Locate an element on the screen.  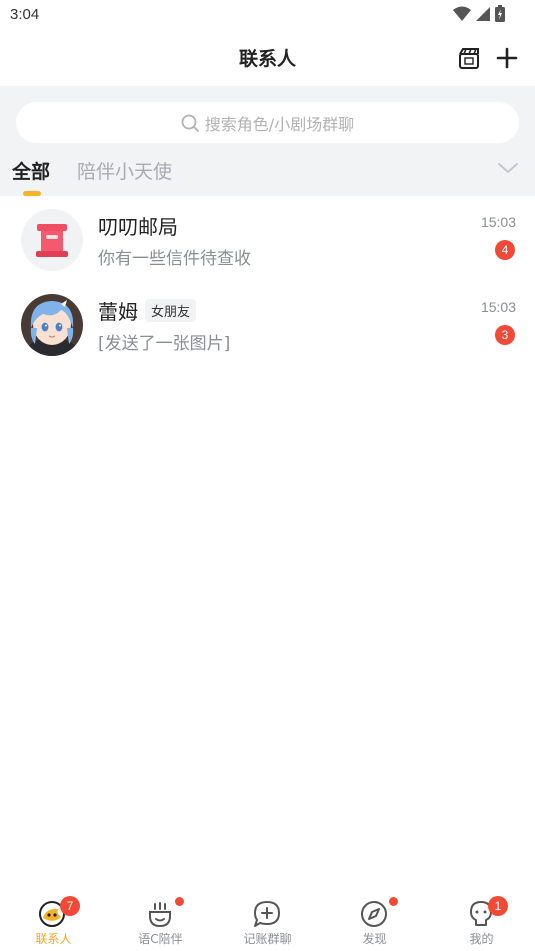
nav-label: 发现 is located at coordinates (374, 939).